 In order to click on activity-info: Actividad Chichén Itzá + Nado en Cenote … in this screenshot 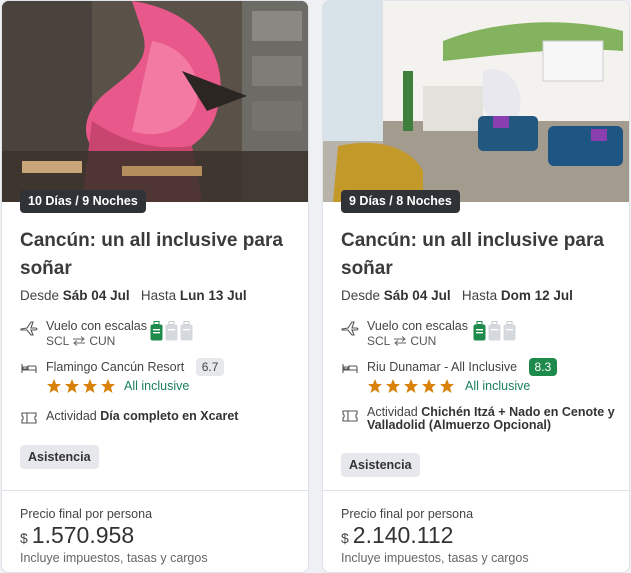, I will do `click(479, 419)`.